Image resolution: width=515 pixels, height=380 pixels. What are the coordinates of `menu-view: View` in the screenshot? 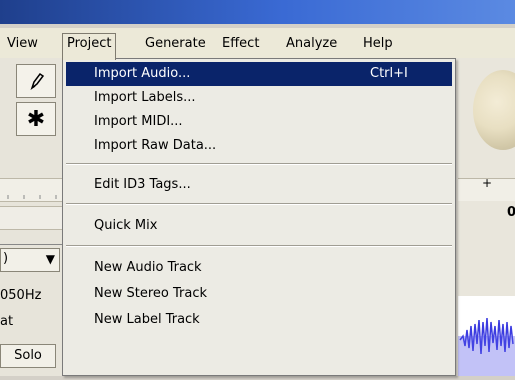 It's located at (22, 44).